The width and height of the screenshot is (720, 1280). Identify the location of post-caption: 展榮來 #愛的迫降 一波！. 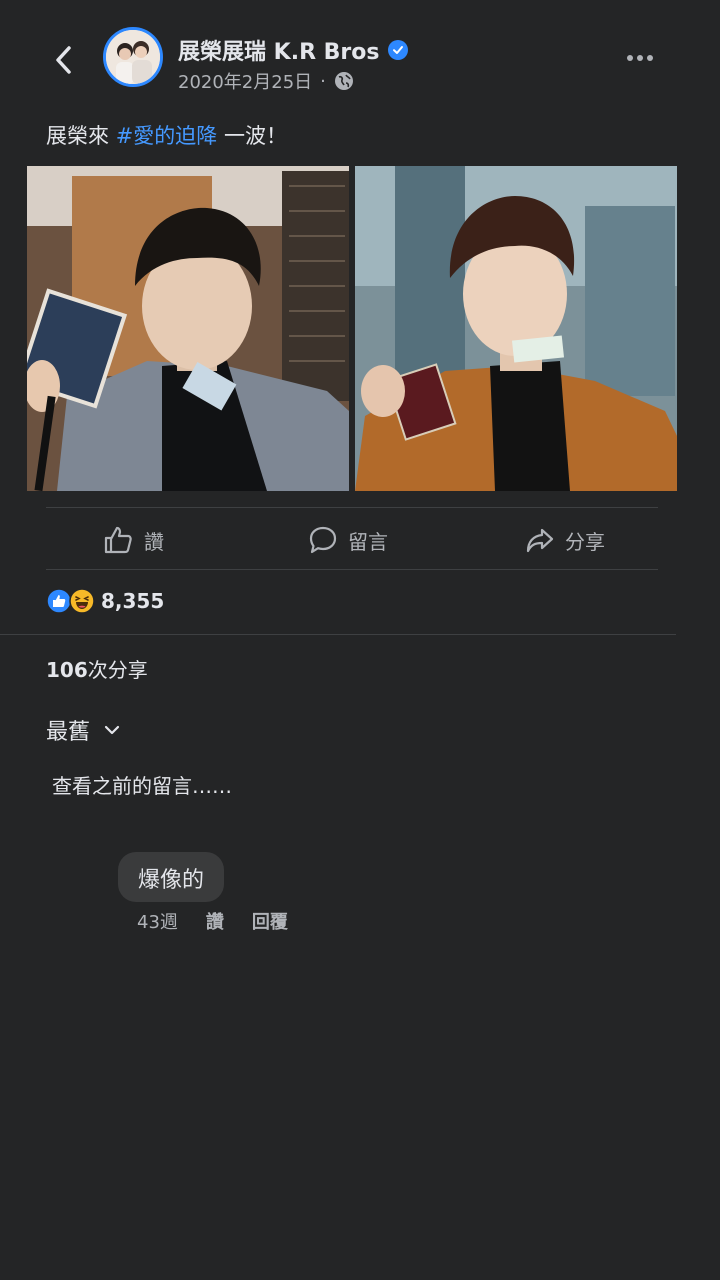
(166, 135).